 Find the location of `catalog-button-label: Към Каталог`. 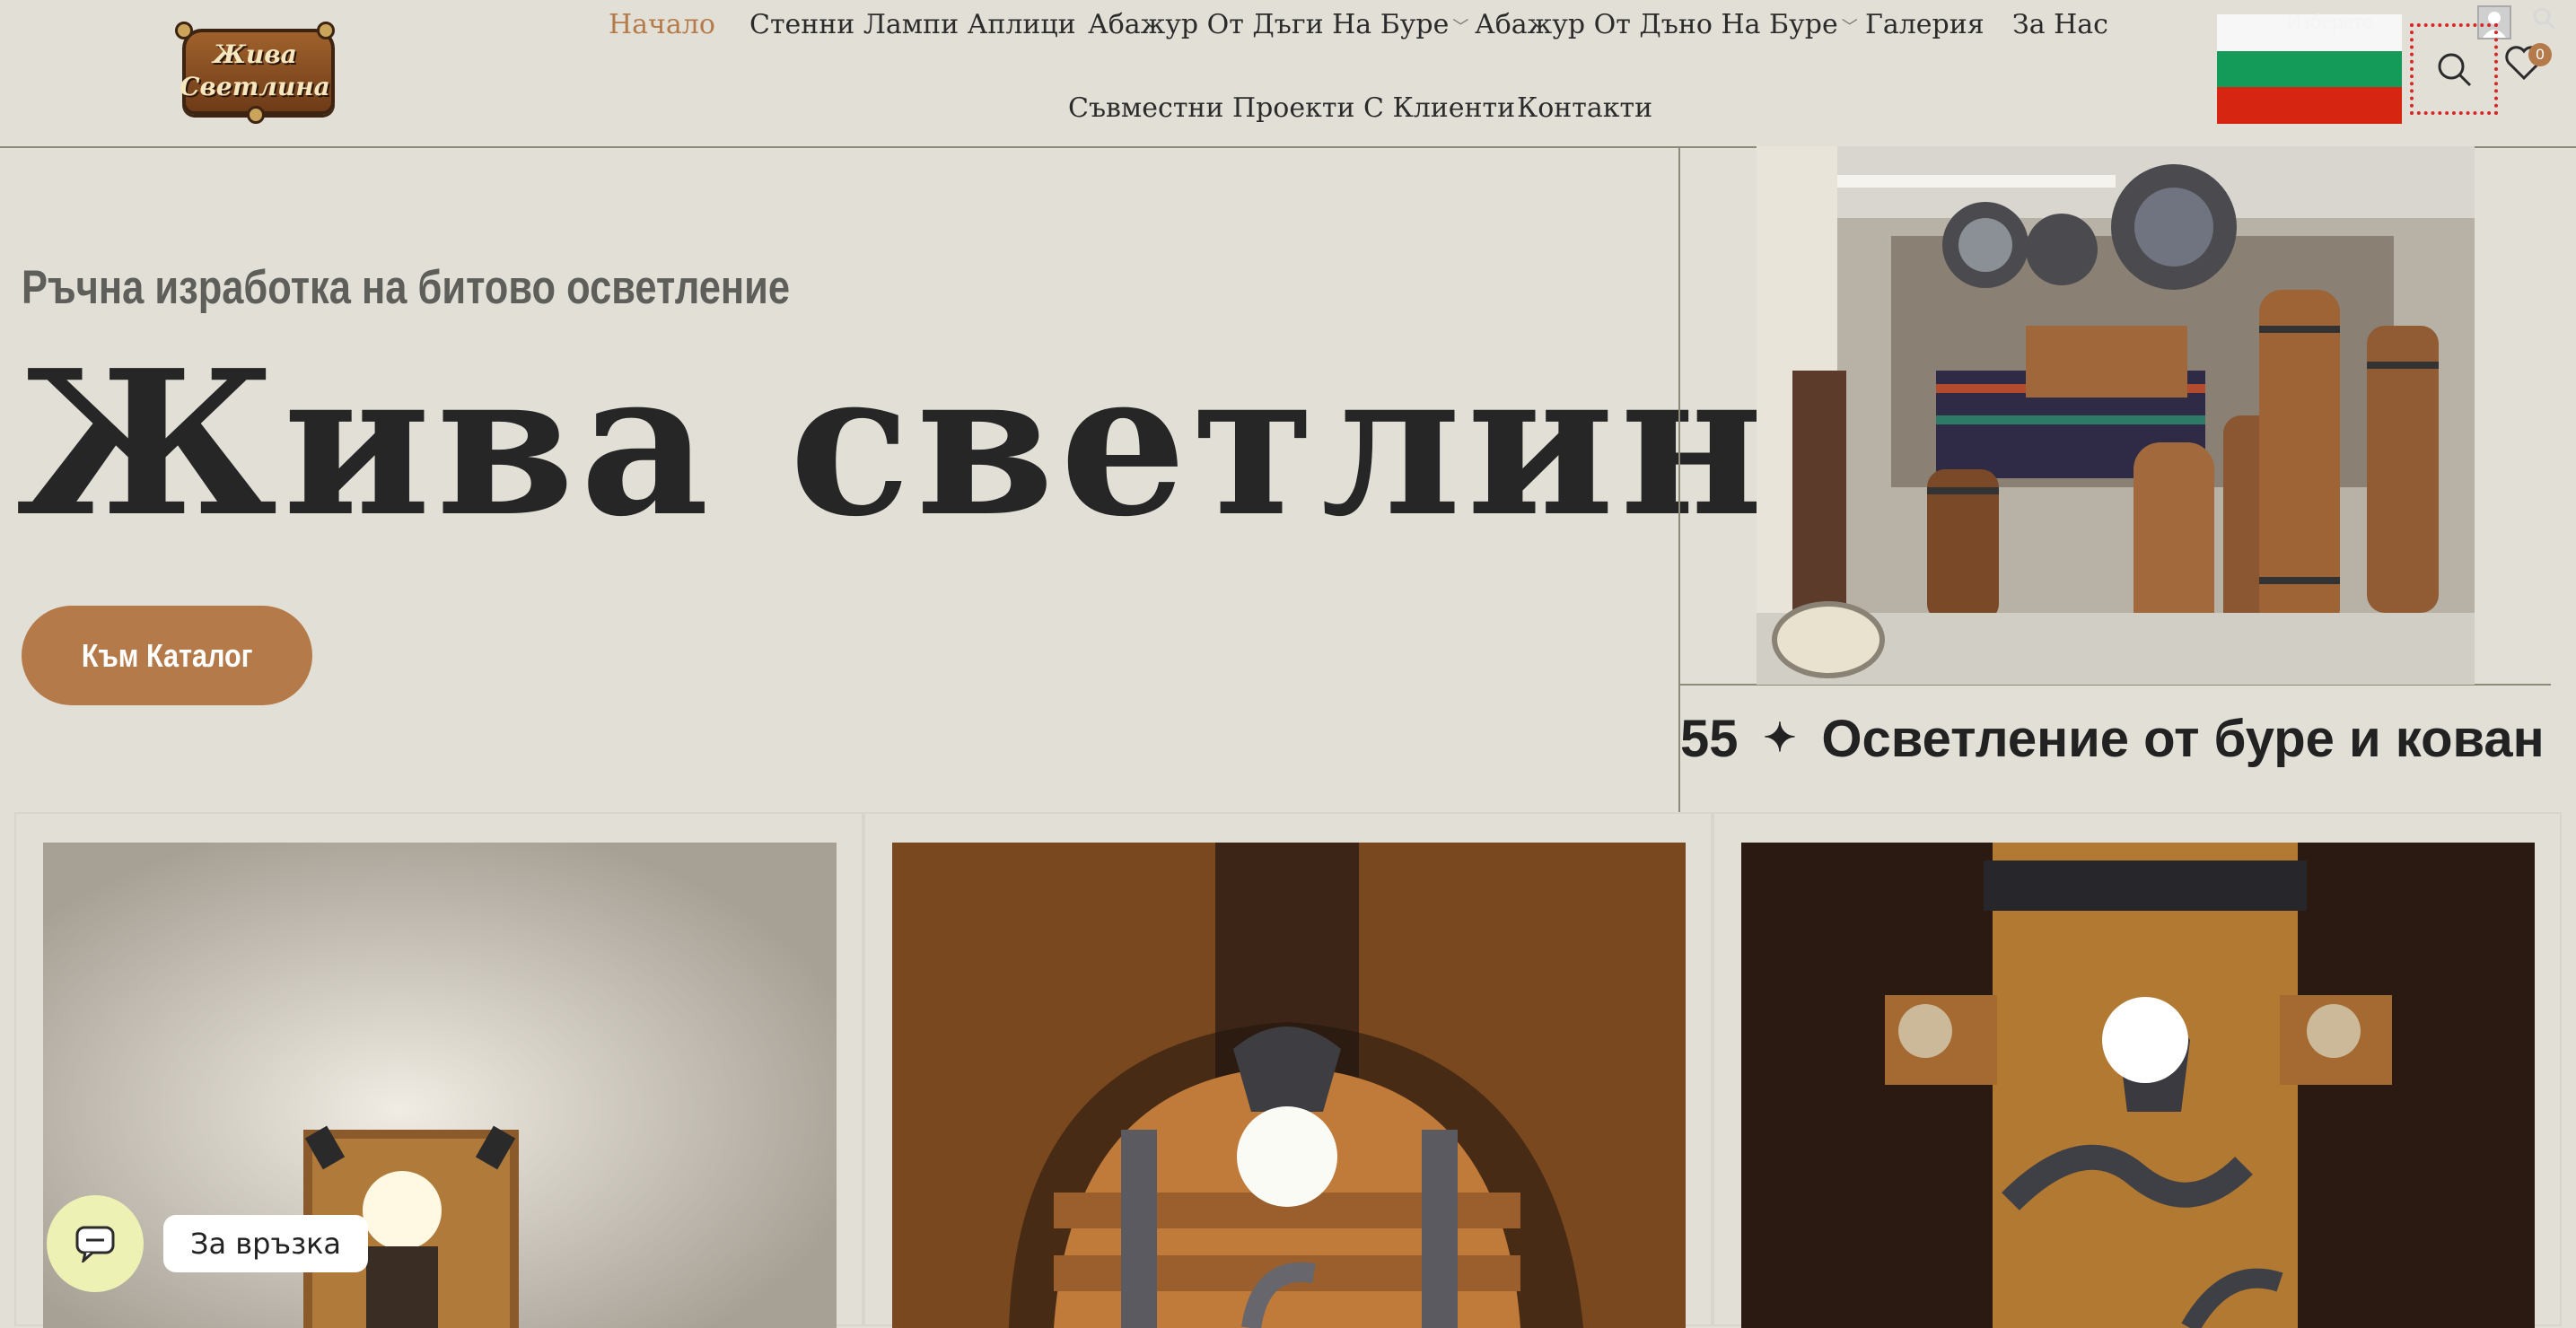

catalog-button-label: Към Каталог is located at coordinates (167, 655).